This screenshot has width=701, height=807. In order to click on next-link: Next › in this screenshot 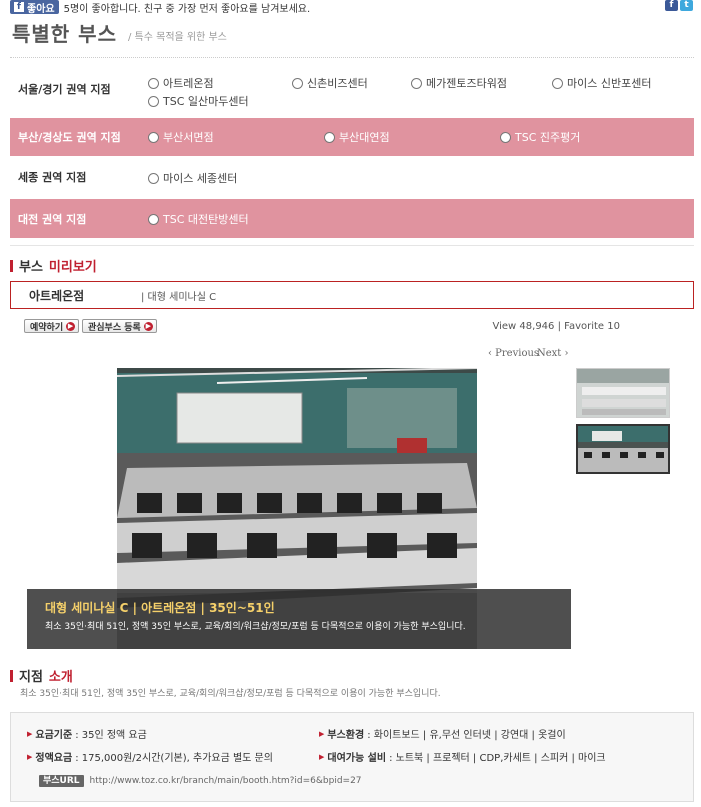, I will do `click(553, 353)`.